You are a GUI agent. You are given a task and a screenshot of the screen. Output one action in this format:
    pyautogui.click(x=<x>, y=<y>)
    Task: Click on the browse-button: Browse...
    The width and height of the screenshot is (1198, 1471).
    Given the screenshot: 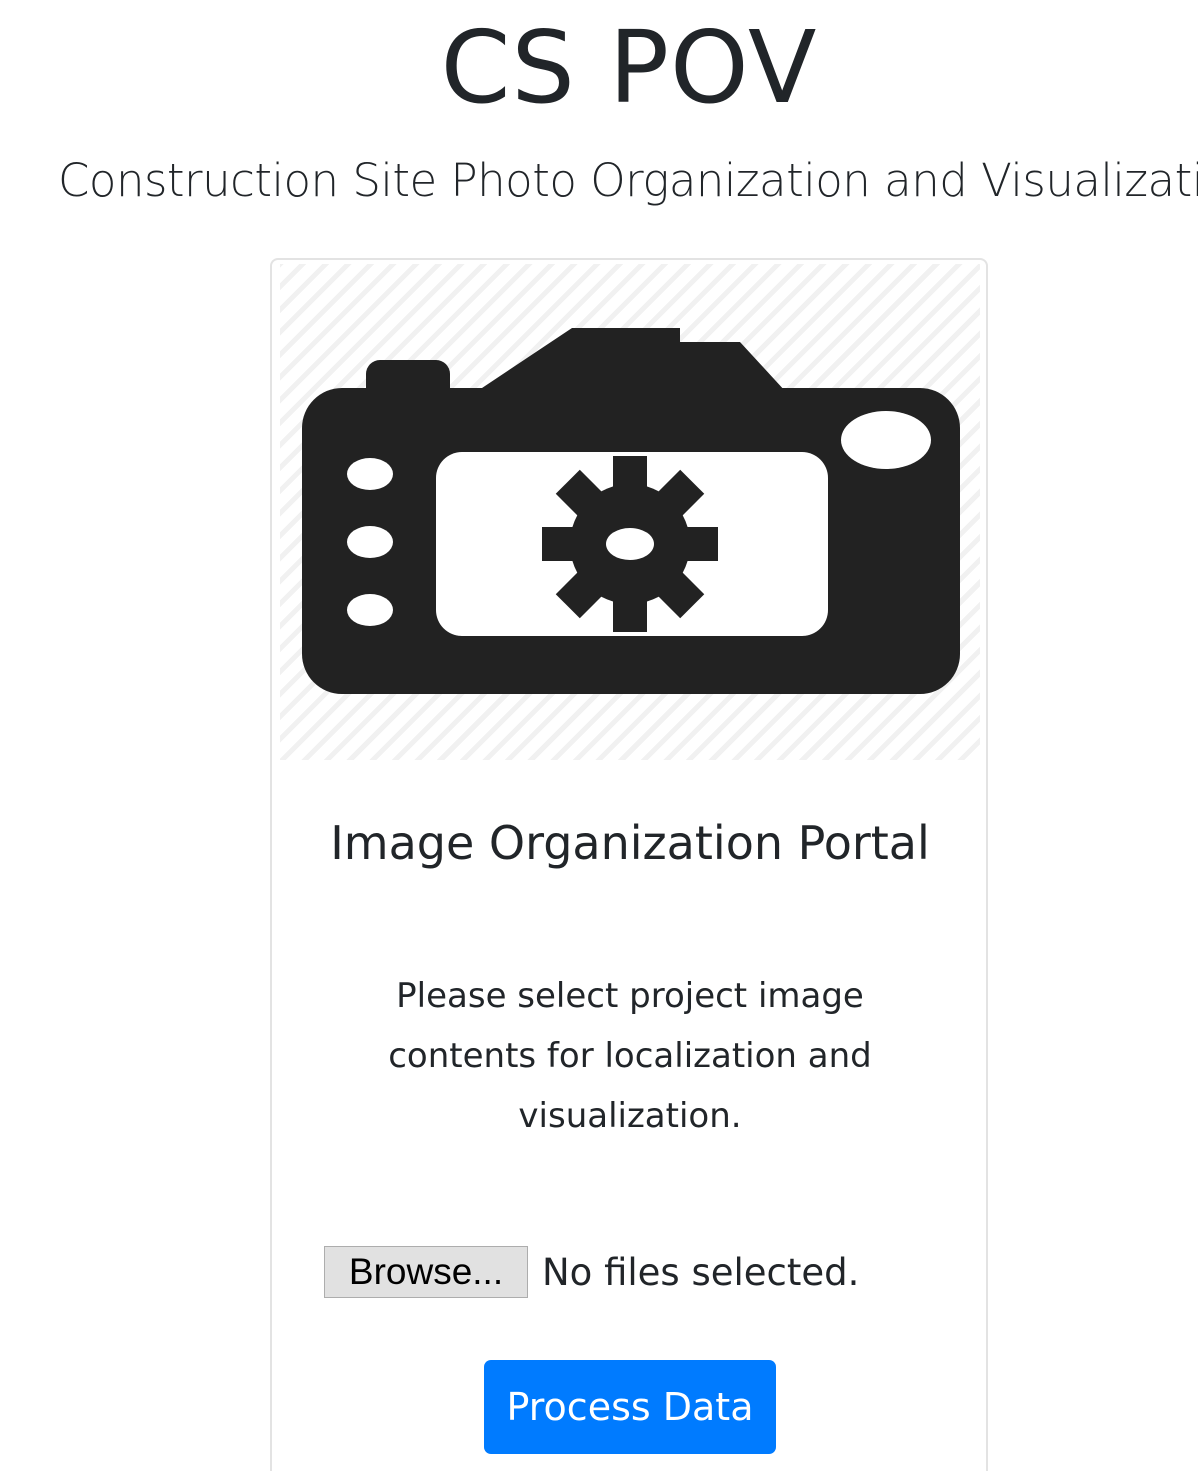 What is the action you would take?
    pyautogui.click(x=426, y=1272)
    